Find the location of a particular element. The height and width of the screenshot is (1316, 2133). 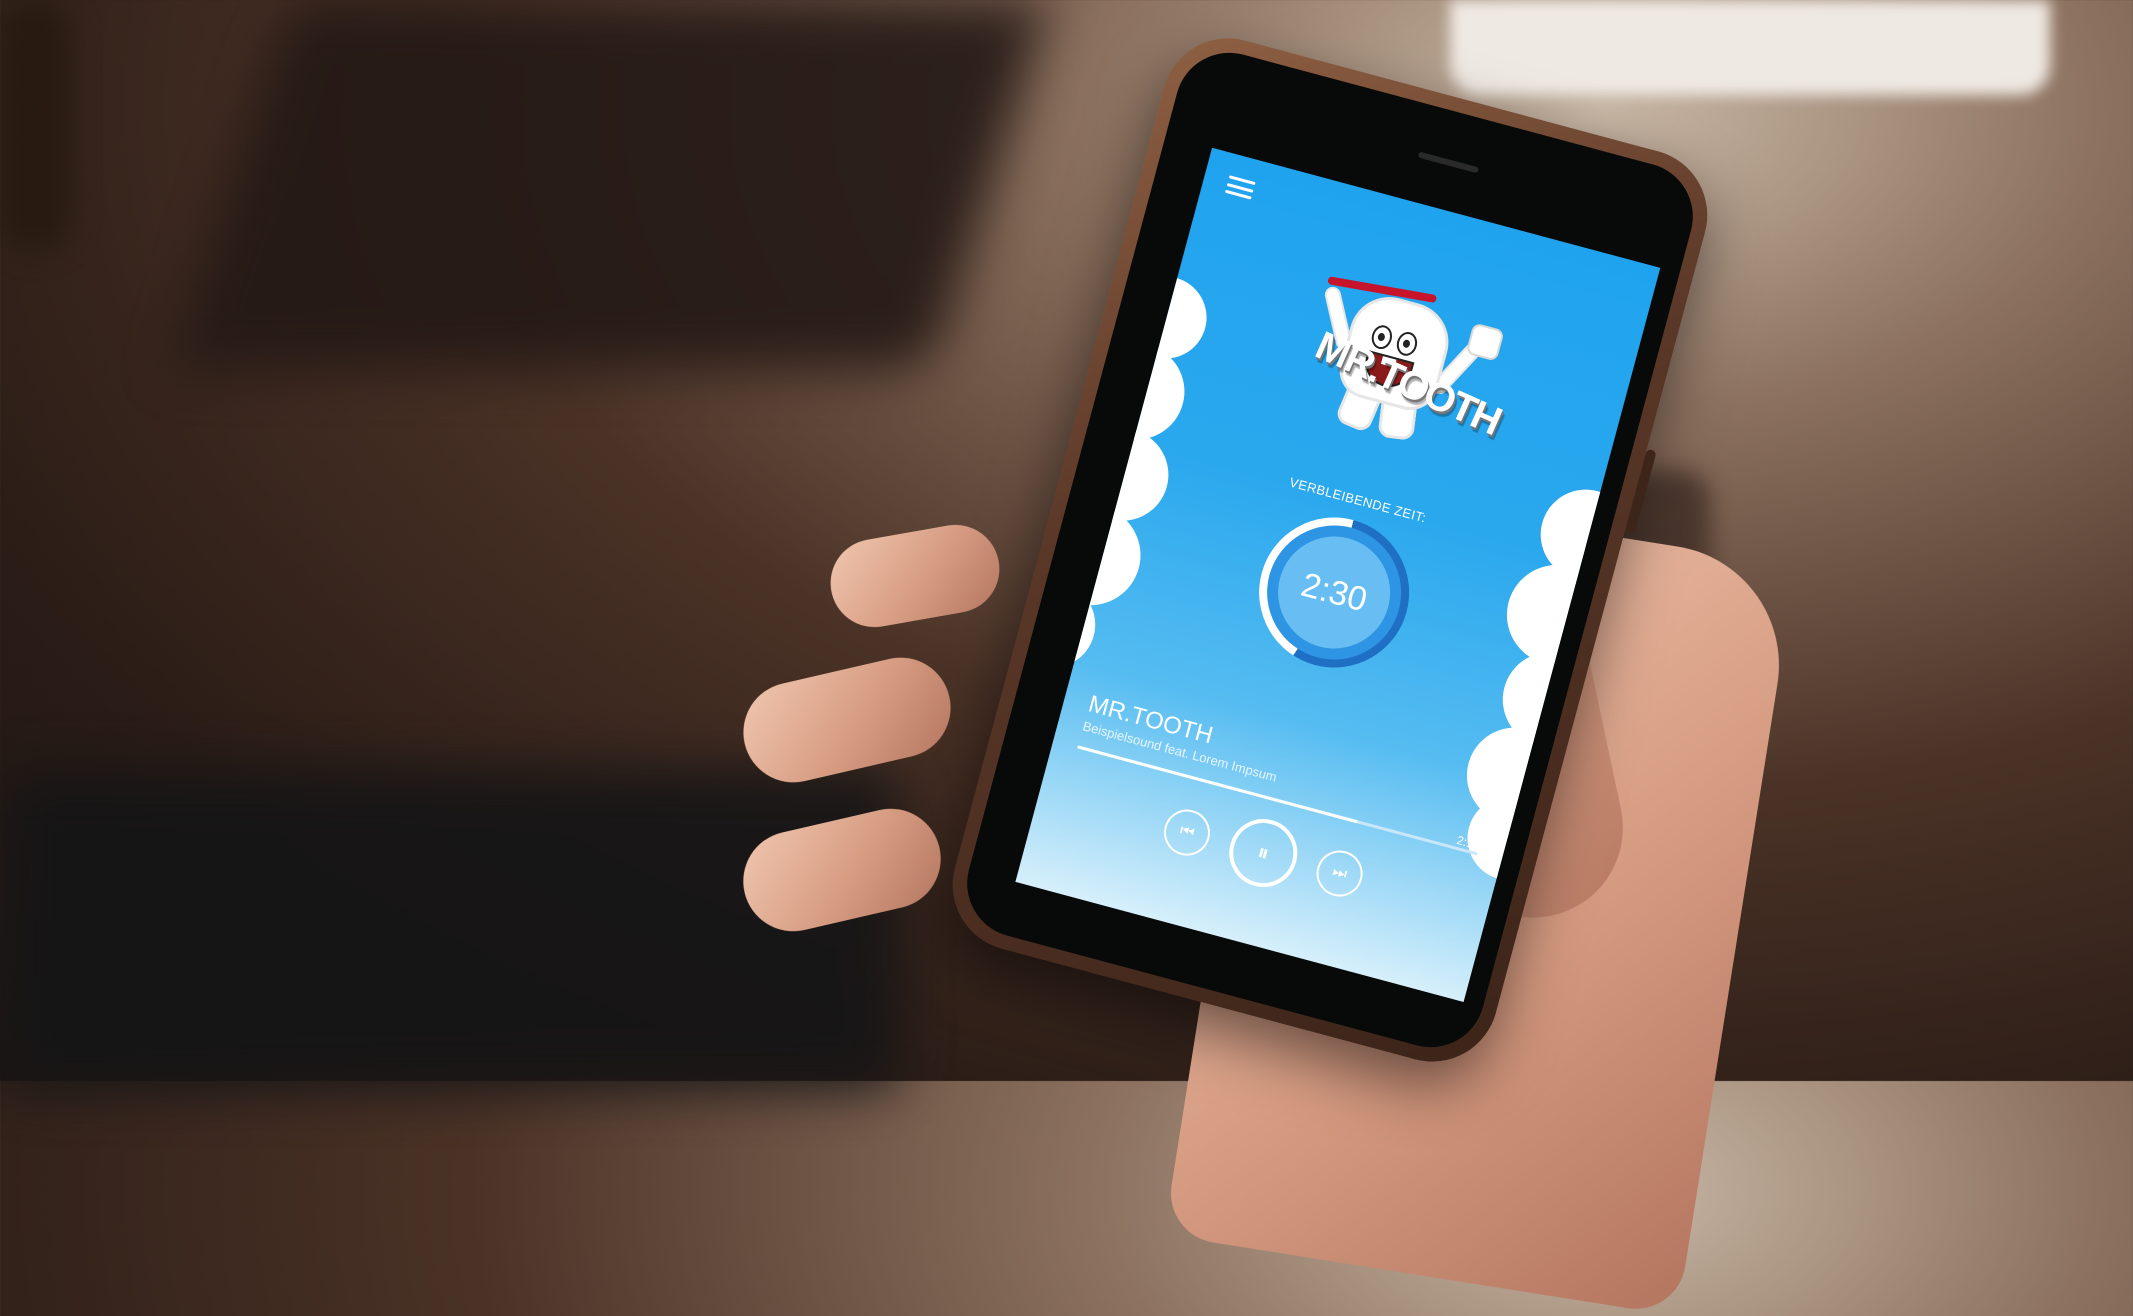

next-icon: ⏭ is located at coordinates (1339, 873).